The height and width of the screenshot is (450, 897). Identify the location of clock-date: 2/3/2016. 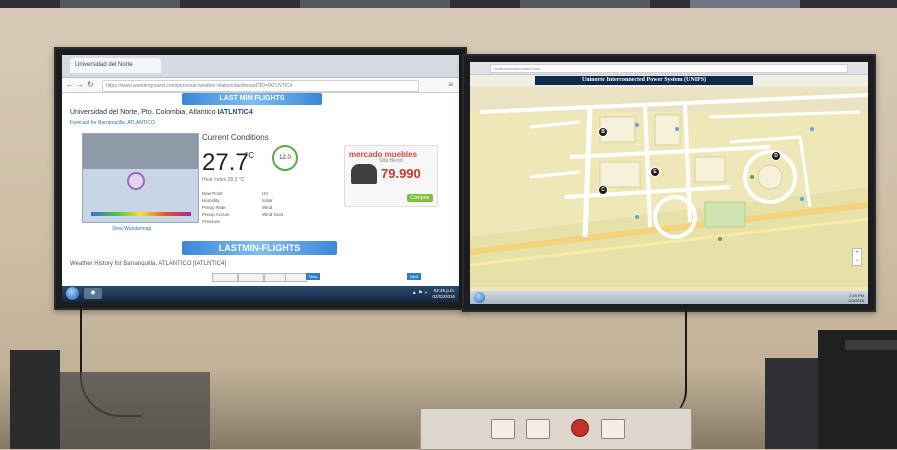
(856, 300).